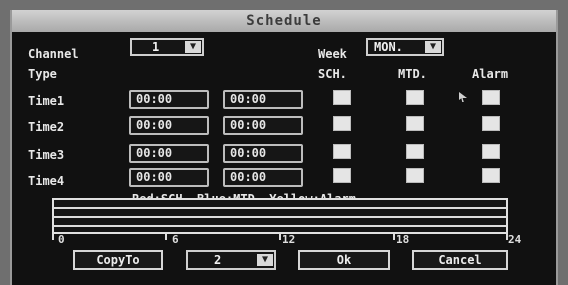 The width and height of the screenshot is (568, 285). What do you see at coordinates (169, 125) in the screenshot?
I see `time2-start-input: 00:00` at bounding box center [169, 125].